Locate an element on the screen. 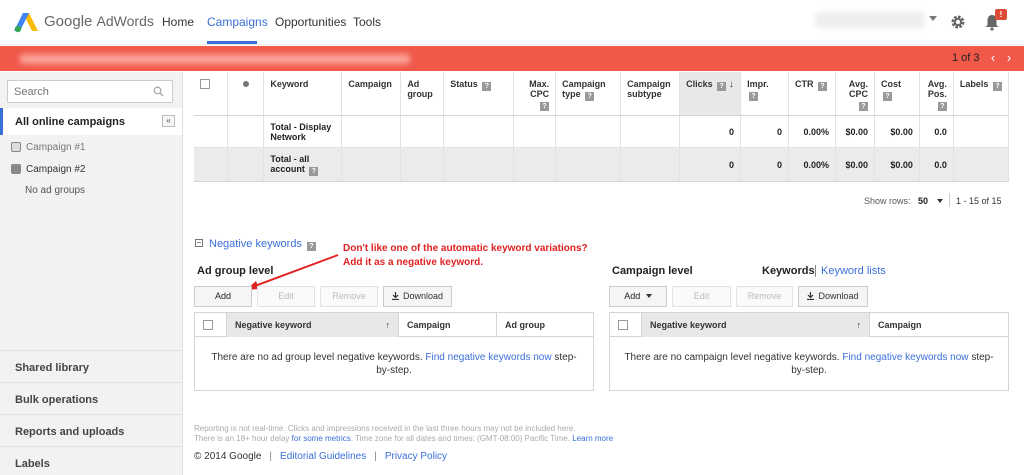  account-name-redacted is located at coordinates (870, 20).